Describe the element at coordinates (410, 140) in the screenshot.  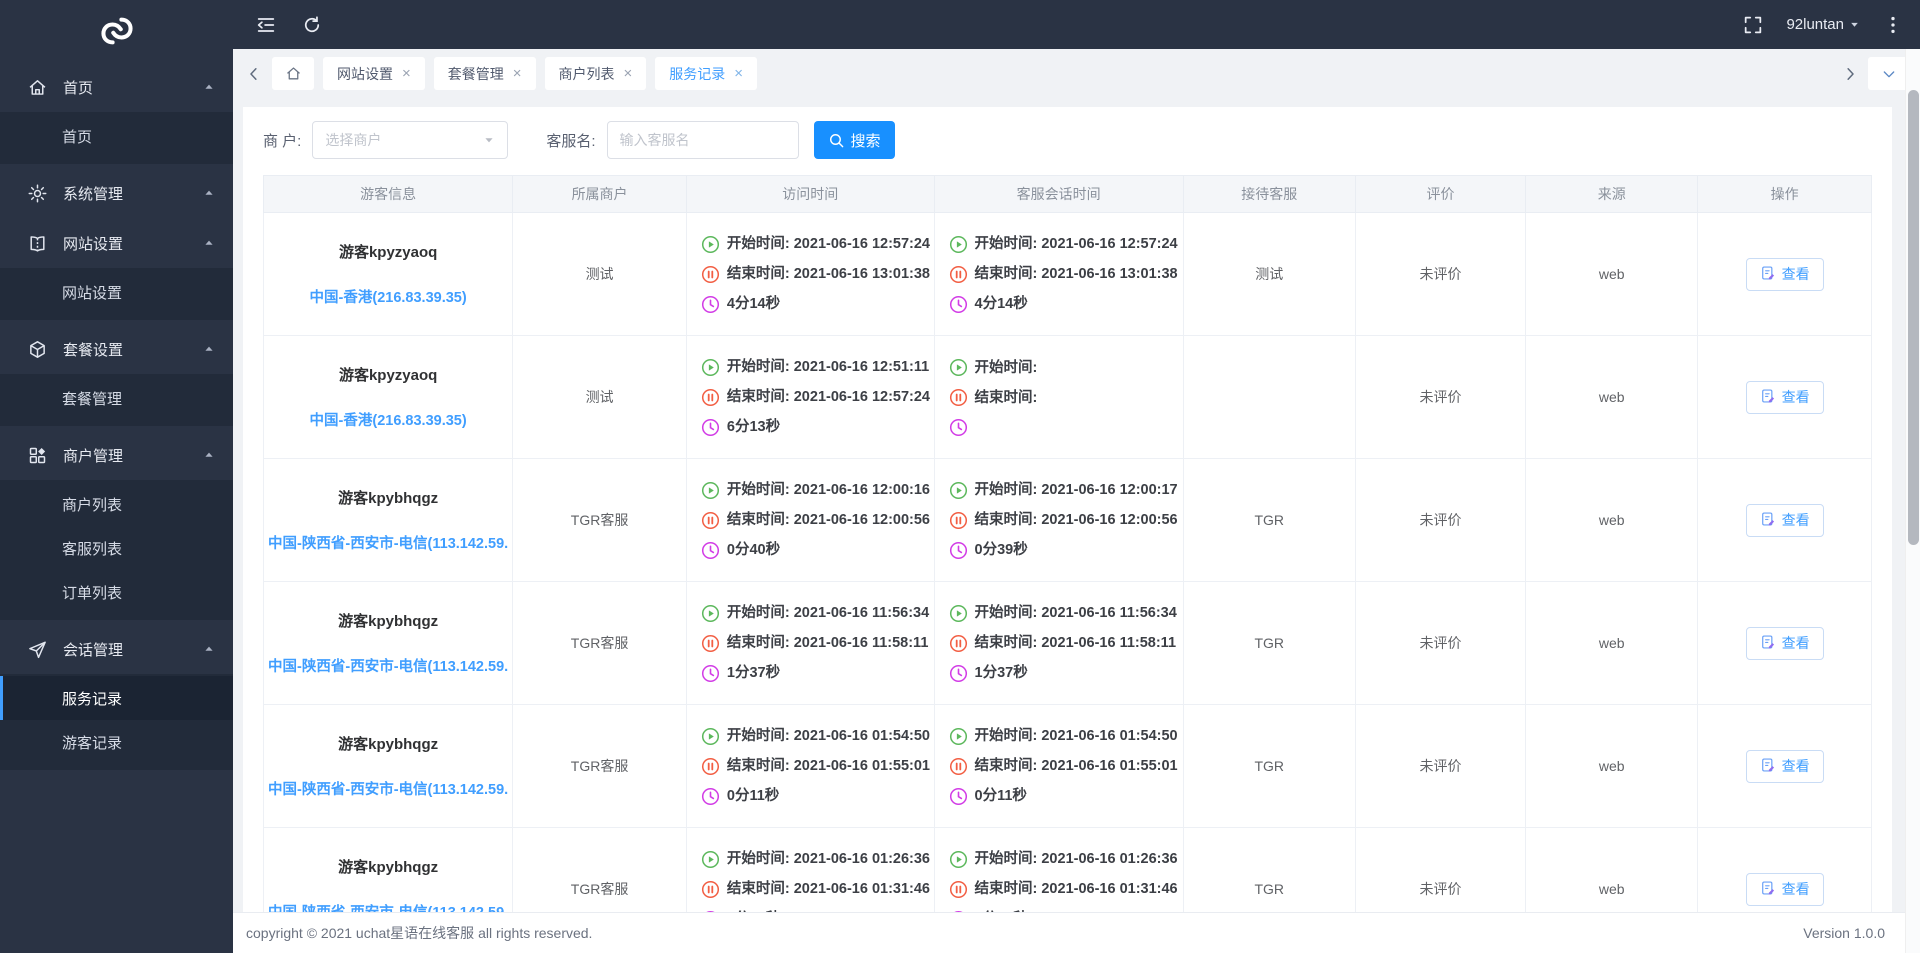
I see `merchant-select: 选择商户` at that location.